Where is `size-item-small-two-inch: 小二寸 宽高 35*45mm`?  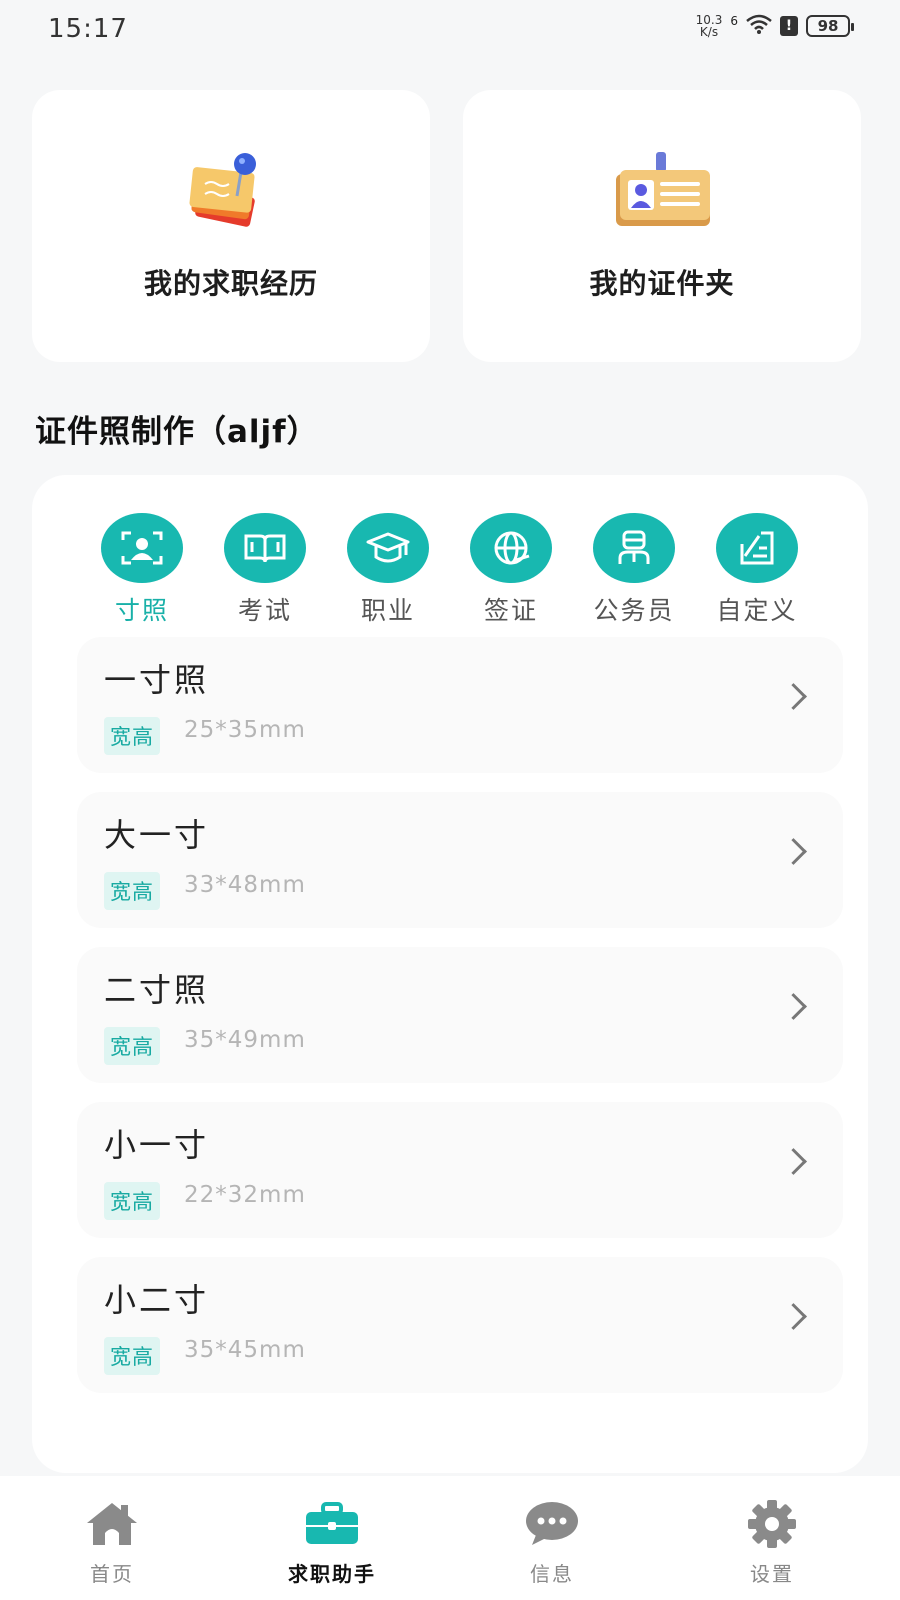
size-item-small-two-inch: 小二寸 宽高 35*45mm is located at coordinates (460, 1325).